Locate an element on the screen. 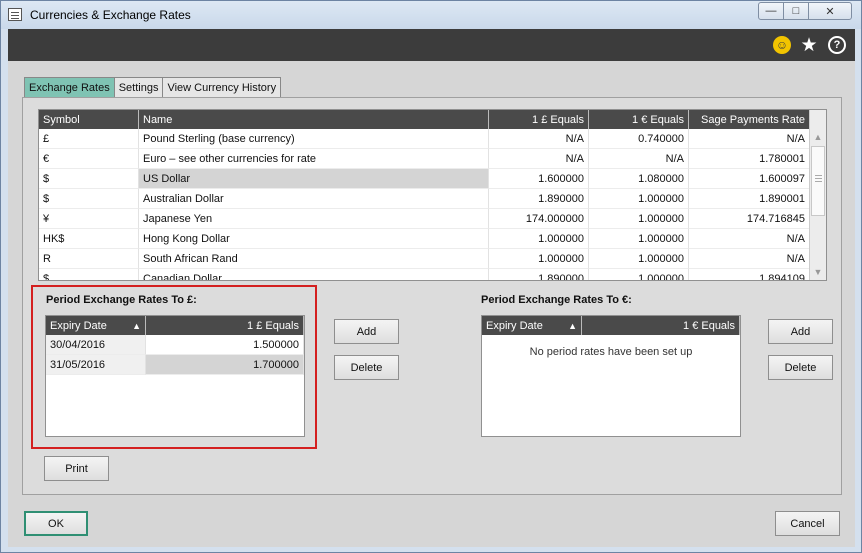  table-cell: Canadian Dollar is located at coordinates (314, 274).